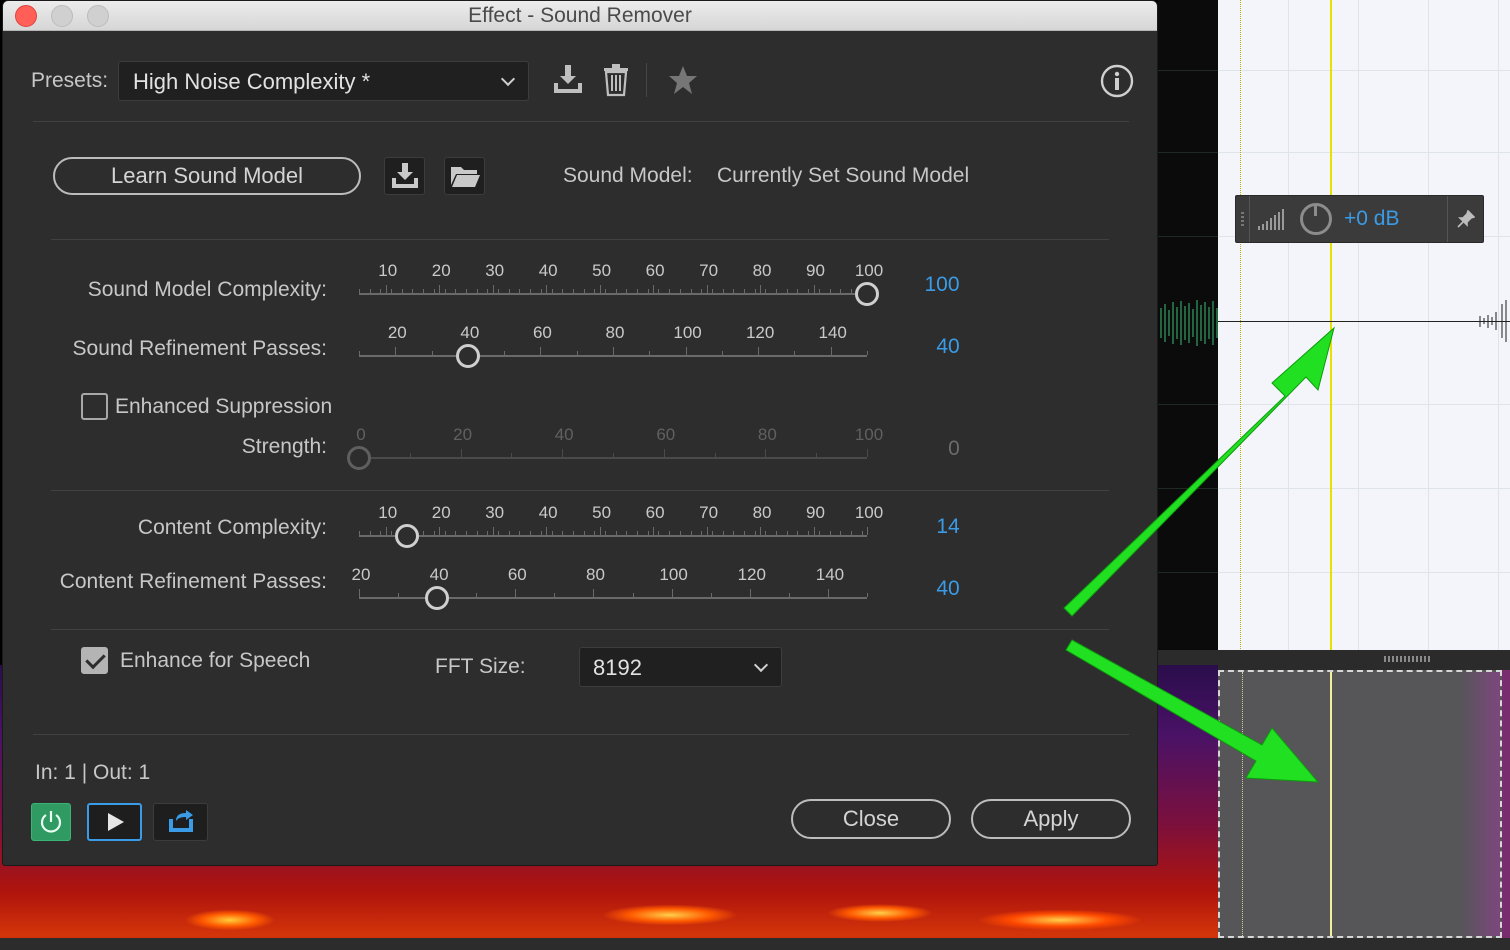 Image resolution: width=1510 pixels, height=950 pixels. What do you see at coordinates (1051, 819) in the screenshot?
I see `apply-button: Apply` at bounding box center [1051, 819].